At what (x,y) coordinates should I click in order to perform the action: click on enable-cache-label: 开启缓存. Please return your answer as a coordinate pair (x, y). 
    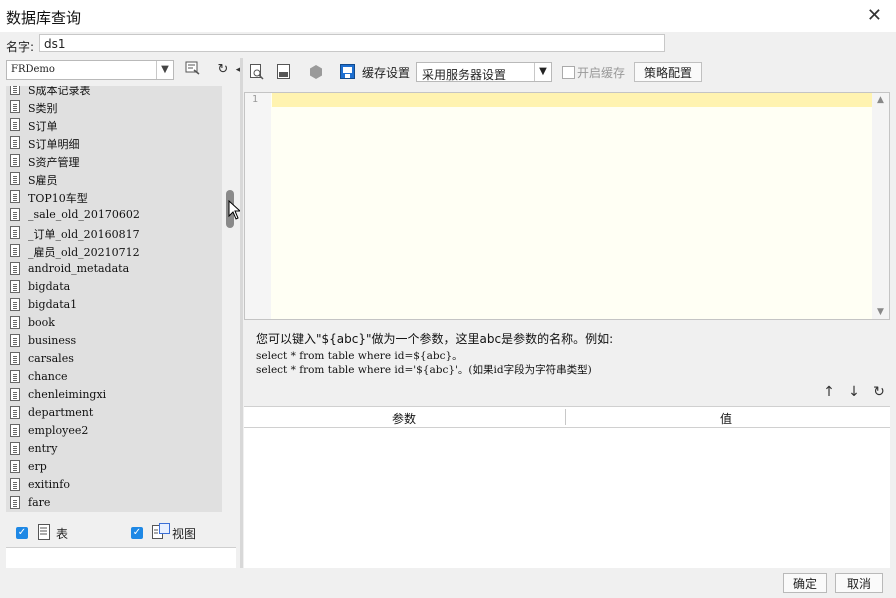
    Looking at the image, I should click on (601, 73).